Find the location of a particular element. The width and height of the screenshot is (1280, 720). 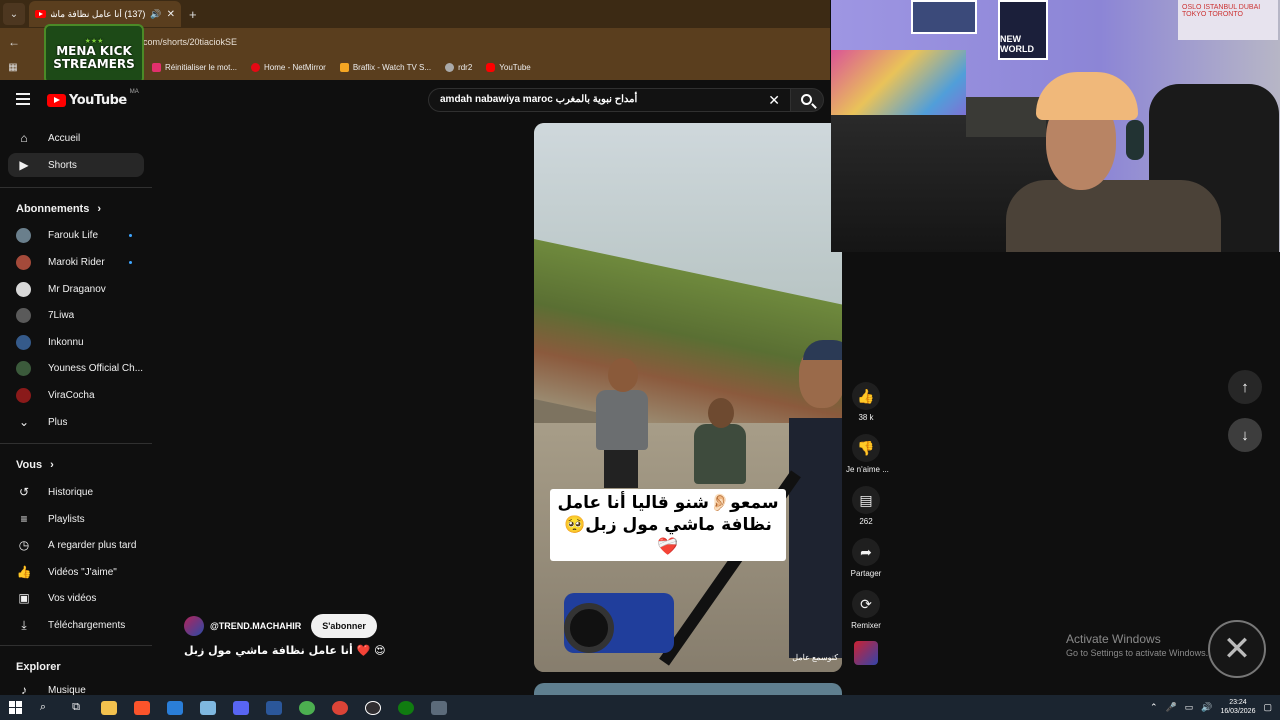

file-explorer-icon is located at coordinates (109, 708).